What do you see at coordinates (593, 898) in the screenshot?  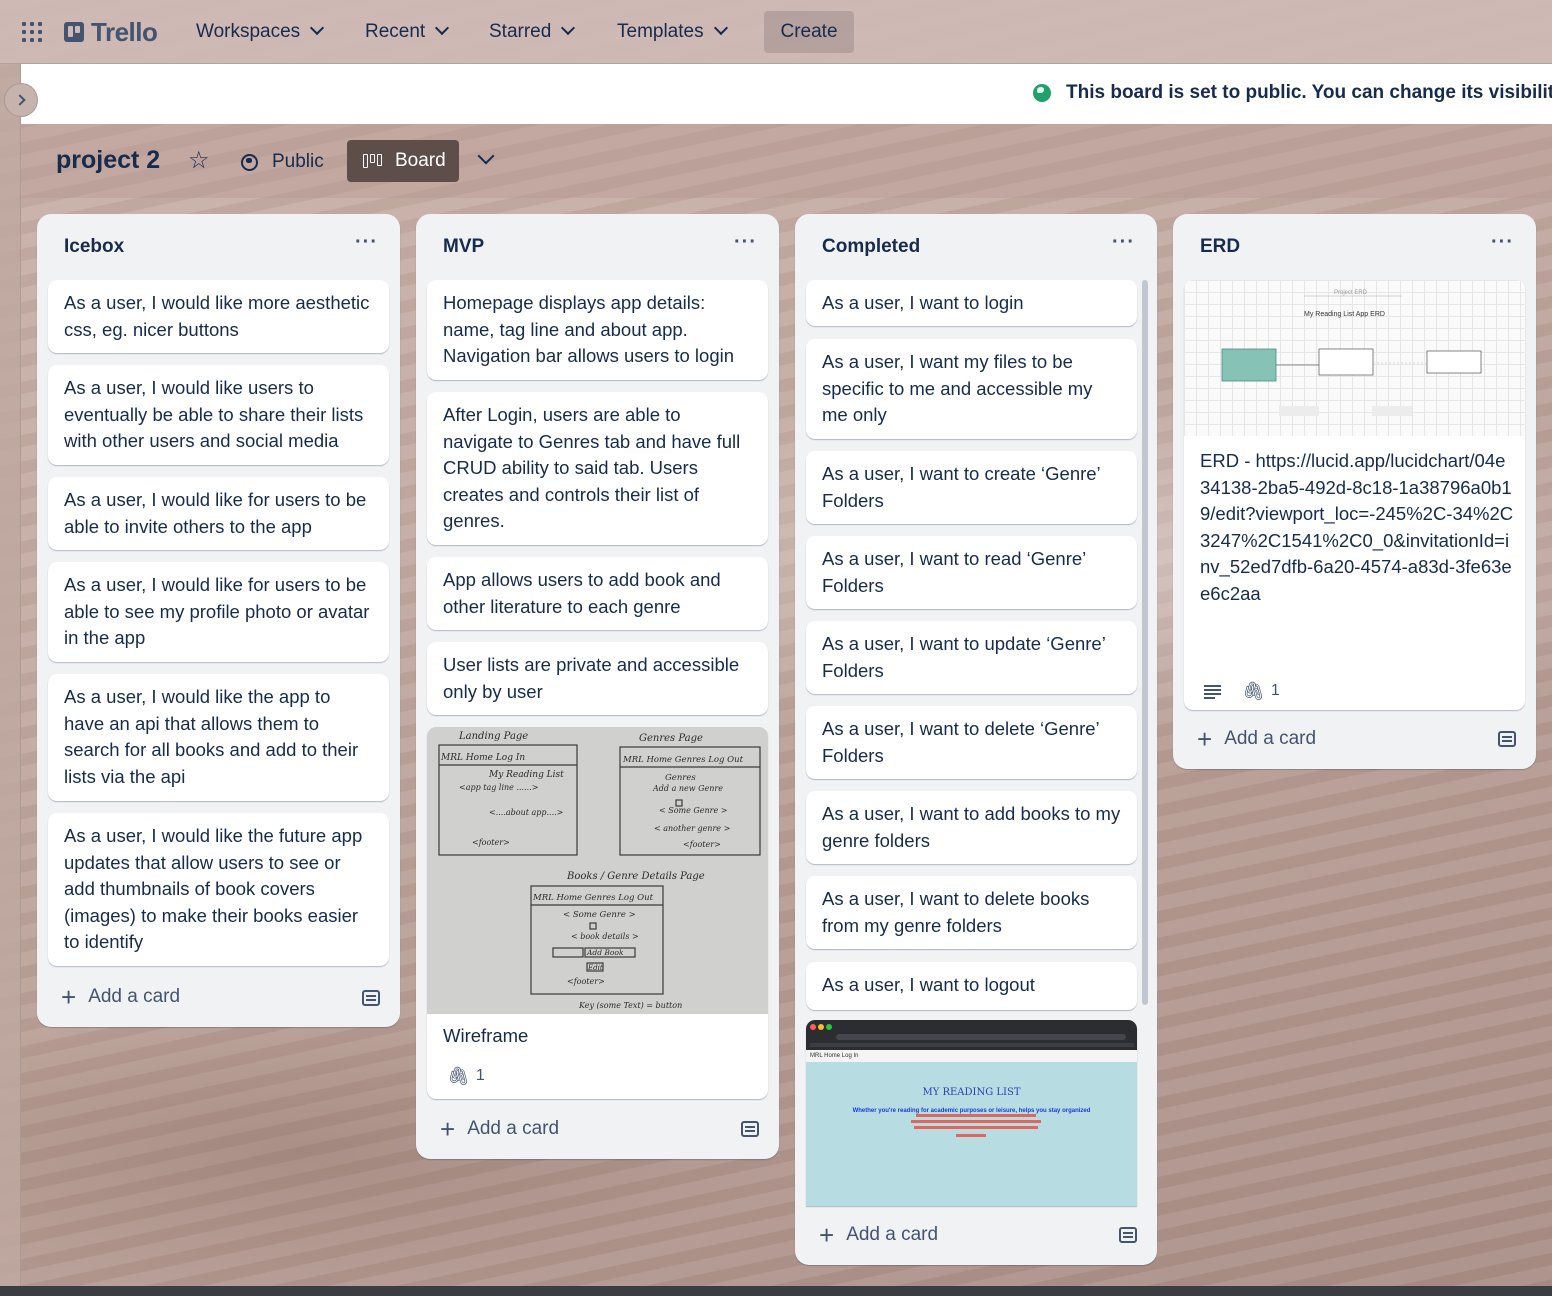 I see `sketch-nav-details: MRL Home Genres Log Out` at bounding box center [593, 898].